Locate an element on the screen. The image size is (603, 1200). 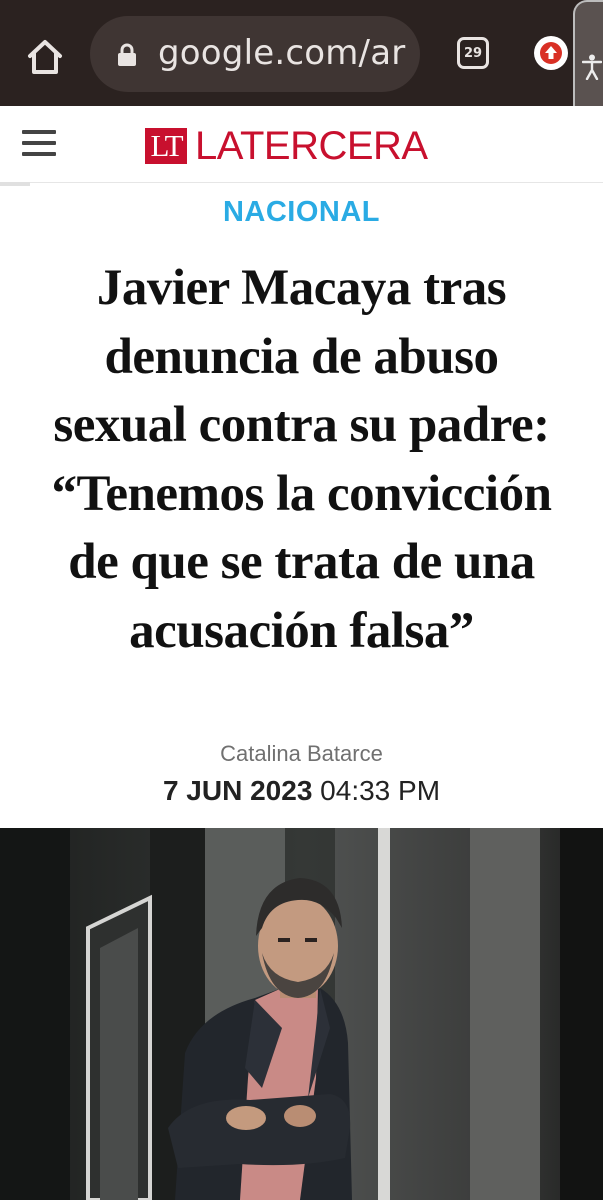
headline-line: denuncia de abuso is located at coordinates (301, 356).